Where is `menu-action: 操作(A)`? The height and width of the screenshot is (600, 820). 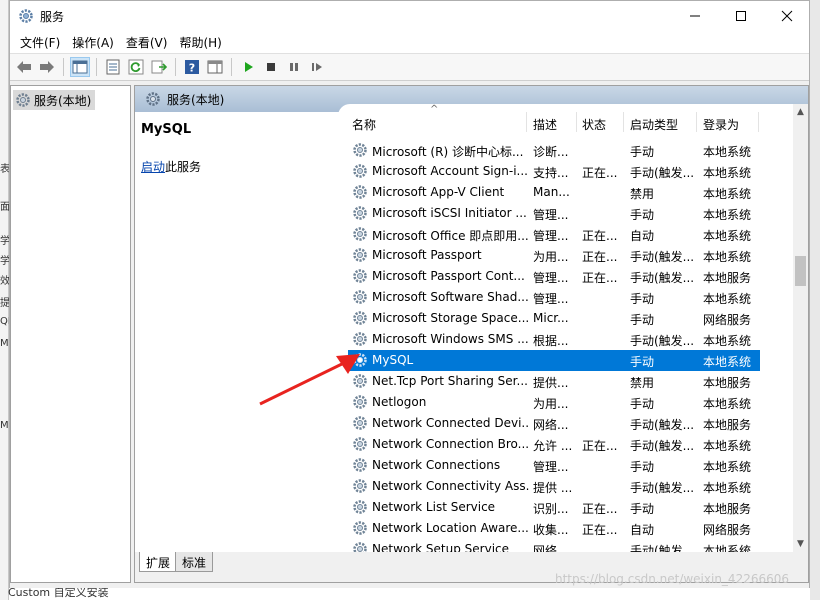 menu-action: 操作(A) is located at coordinates (93, 42).